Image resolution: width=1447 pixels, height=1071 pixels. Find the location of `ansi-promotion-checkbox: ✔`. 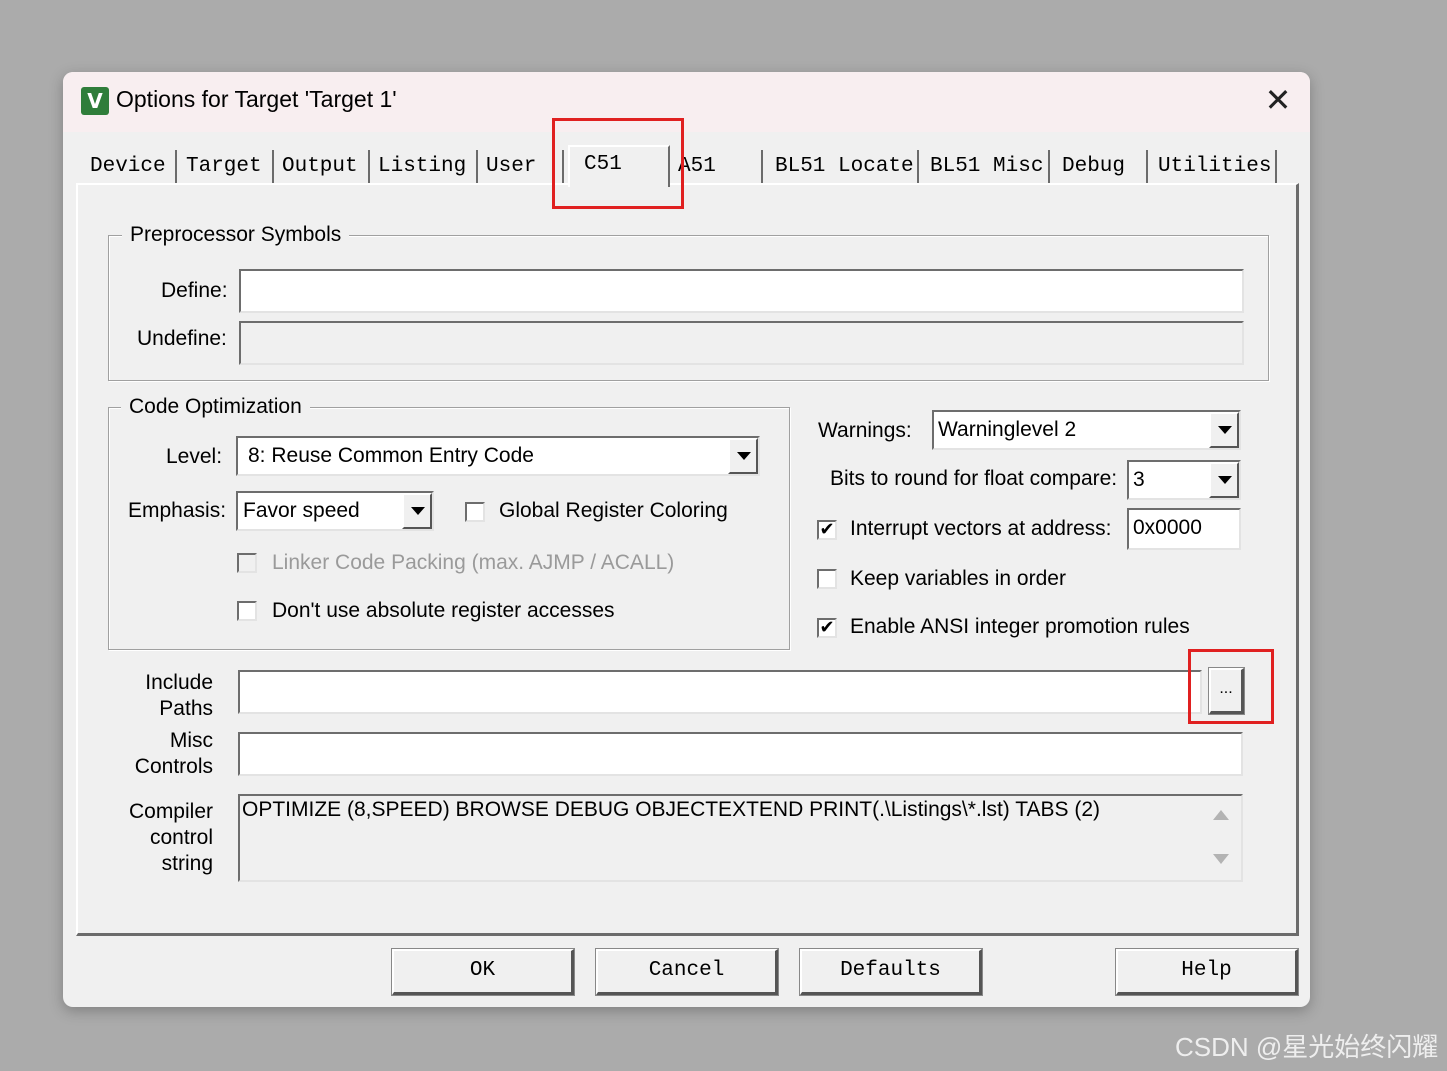

ansi-promotion-checkbox: ✔ is located at coordinates (827, 628).